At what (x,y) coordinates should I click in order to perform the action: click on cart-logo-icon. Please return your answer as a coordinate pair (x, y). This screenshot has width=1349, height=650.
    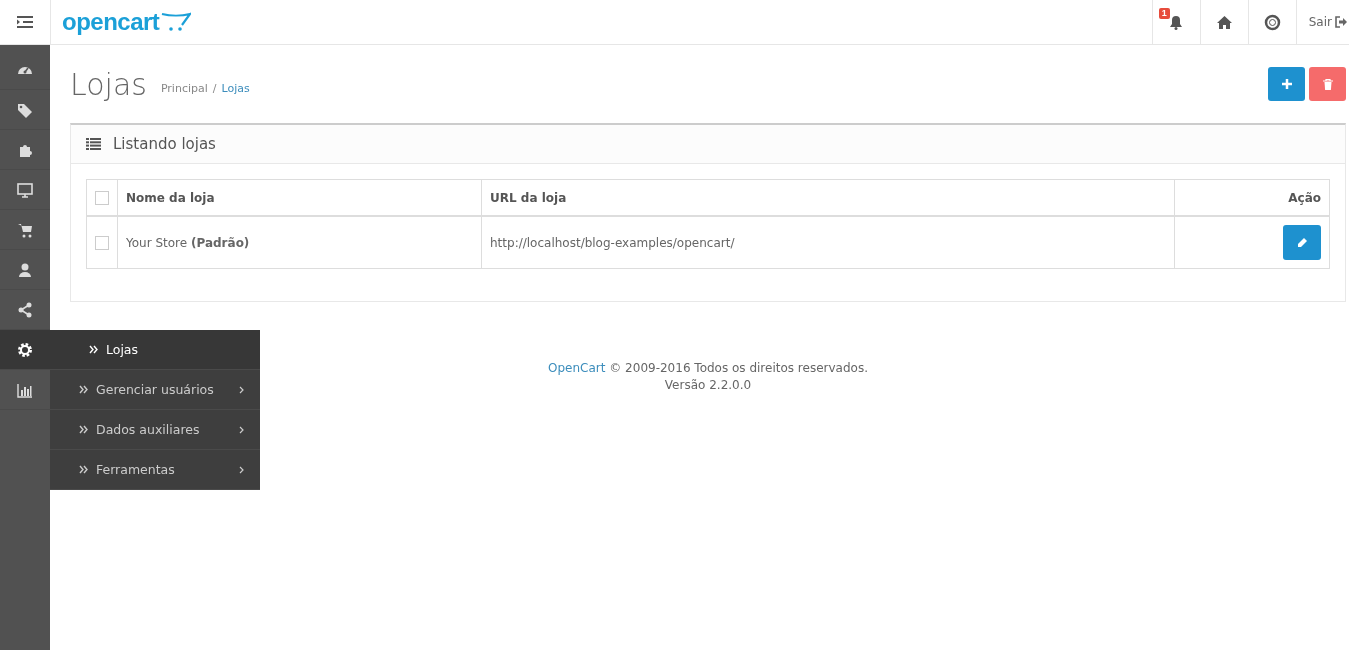
    Looking at the image, I should click on (176, 22).